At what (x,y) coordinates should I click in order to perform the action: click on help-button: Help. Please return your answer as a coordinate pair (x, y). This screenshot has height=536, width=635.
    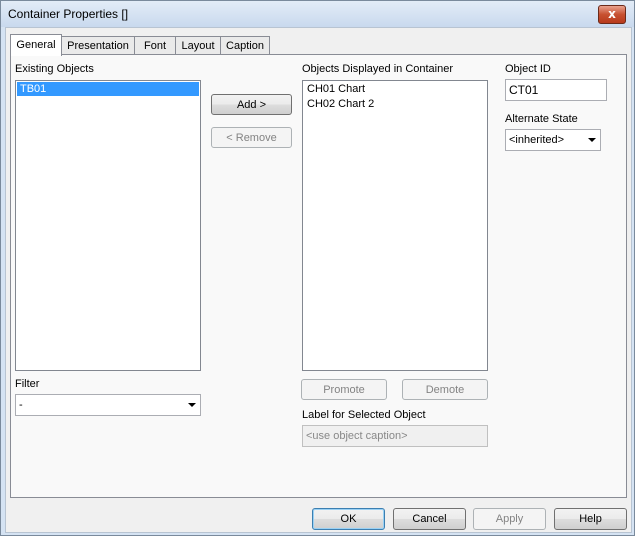
    Looking at the image, I should click on (590, 519).